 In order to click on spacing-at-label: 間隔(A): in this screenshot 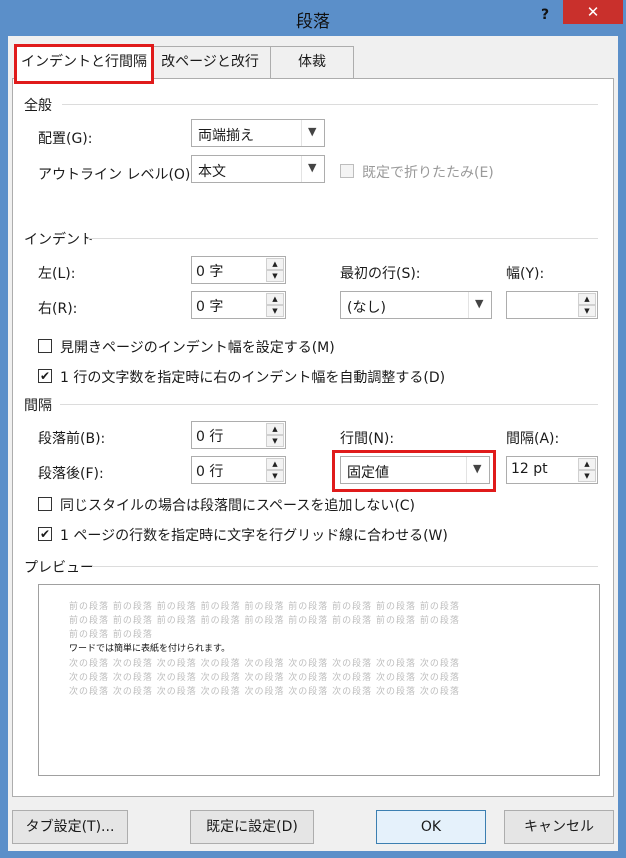, I will do `click(533, 439)`.